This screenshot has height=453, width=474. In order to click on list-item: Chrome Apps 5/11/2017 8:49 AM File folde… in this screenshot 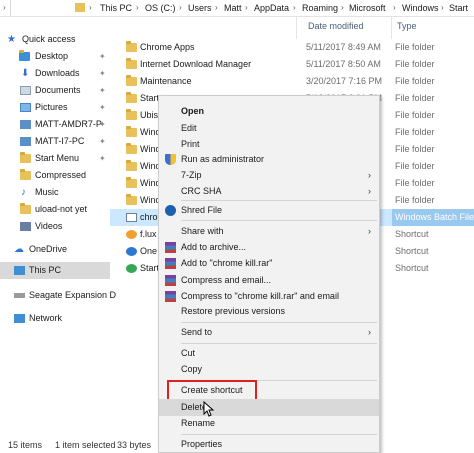, I will do `click(292, 47)`.